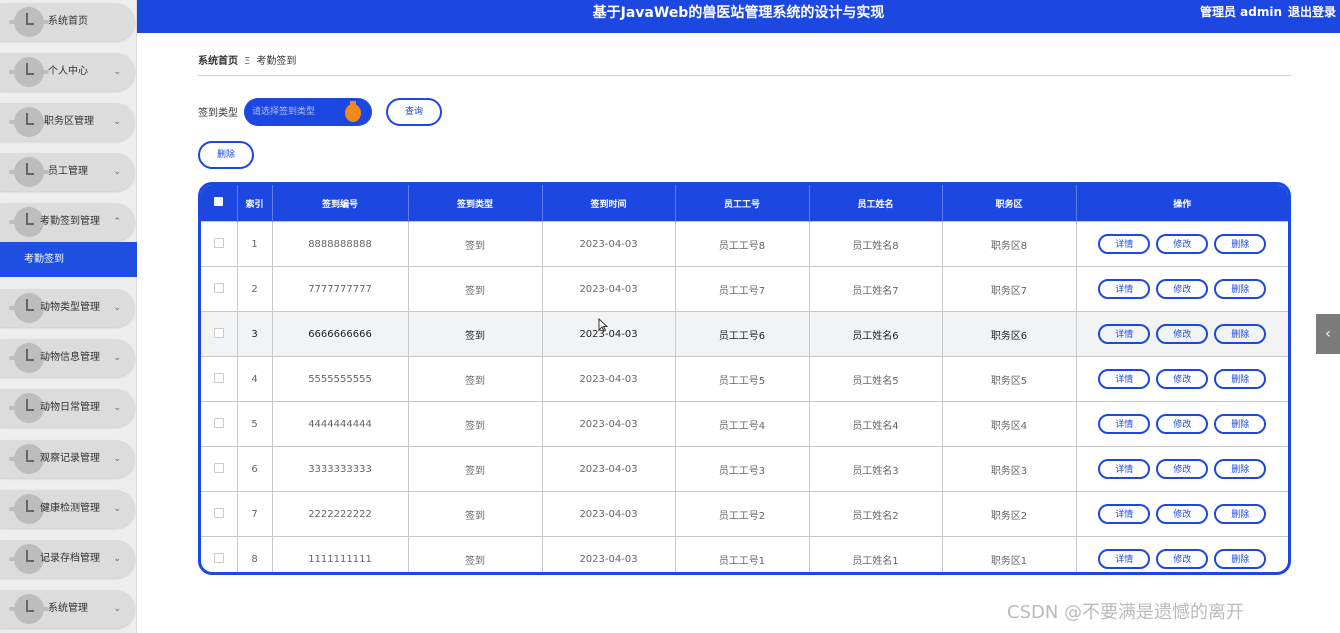 This screenshot has width=1340, height=633. Describe the element at coordinates (226, 155) in the screenshot. I see `batch-delete-button: 删除` at that location.